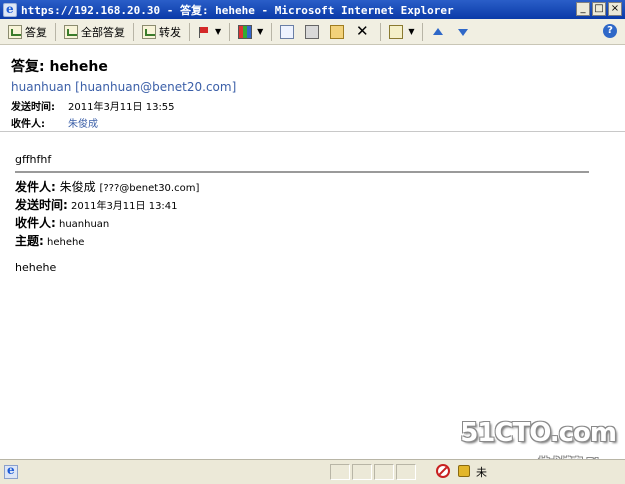  What do you see at coordinates (83, 122) in the screenshot?
I see `recipient-value: 朱俊成` at bounding box center [83, 122].